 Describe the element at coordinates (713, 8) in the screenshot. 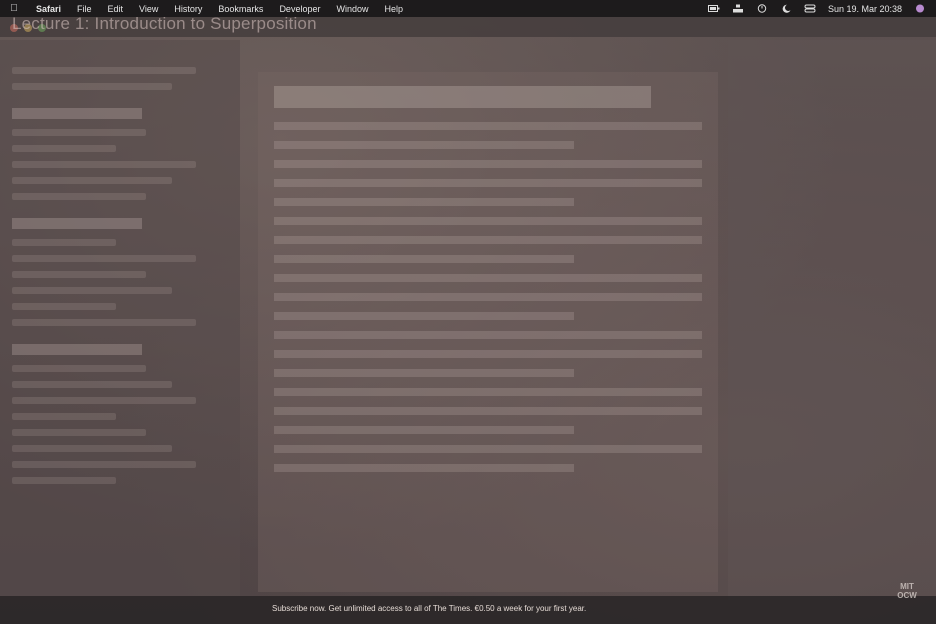

I see `battery-icon` at that location.